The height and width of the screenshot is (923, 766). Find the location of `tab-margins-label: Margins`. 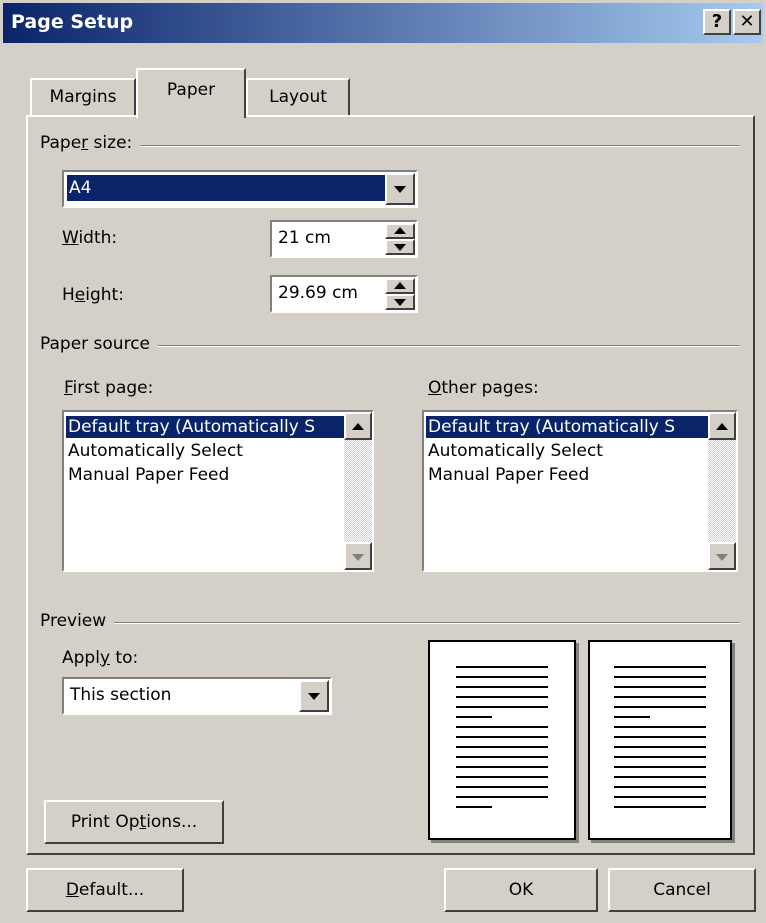

tab-margins-label: Margins is located at coordinates (83, 97).